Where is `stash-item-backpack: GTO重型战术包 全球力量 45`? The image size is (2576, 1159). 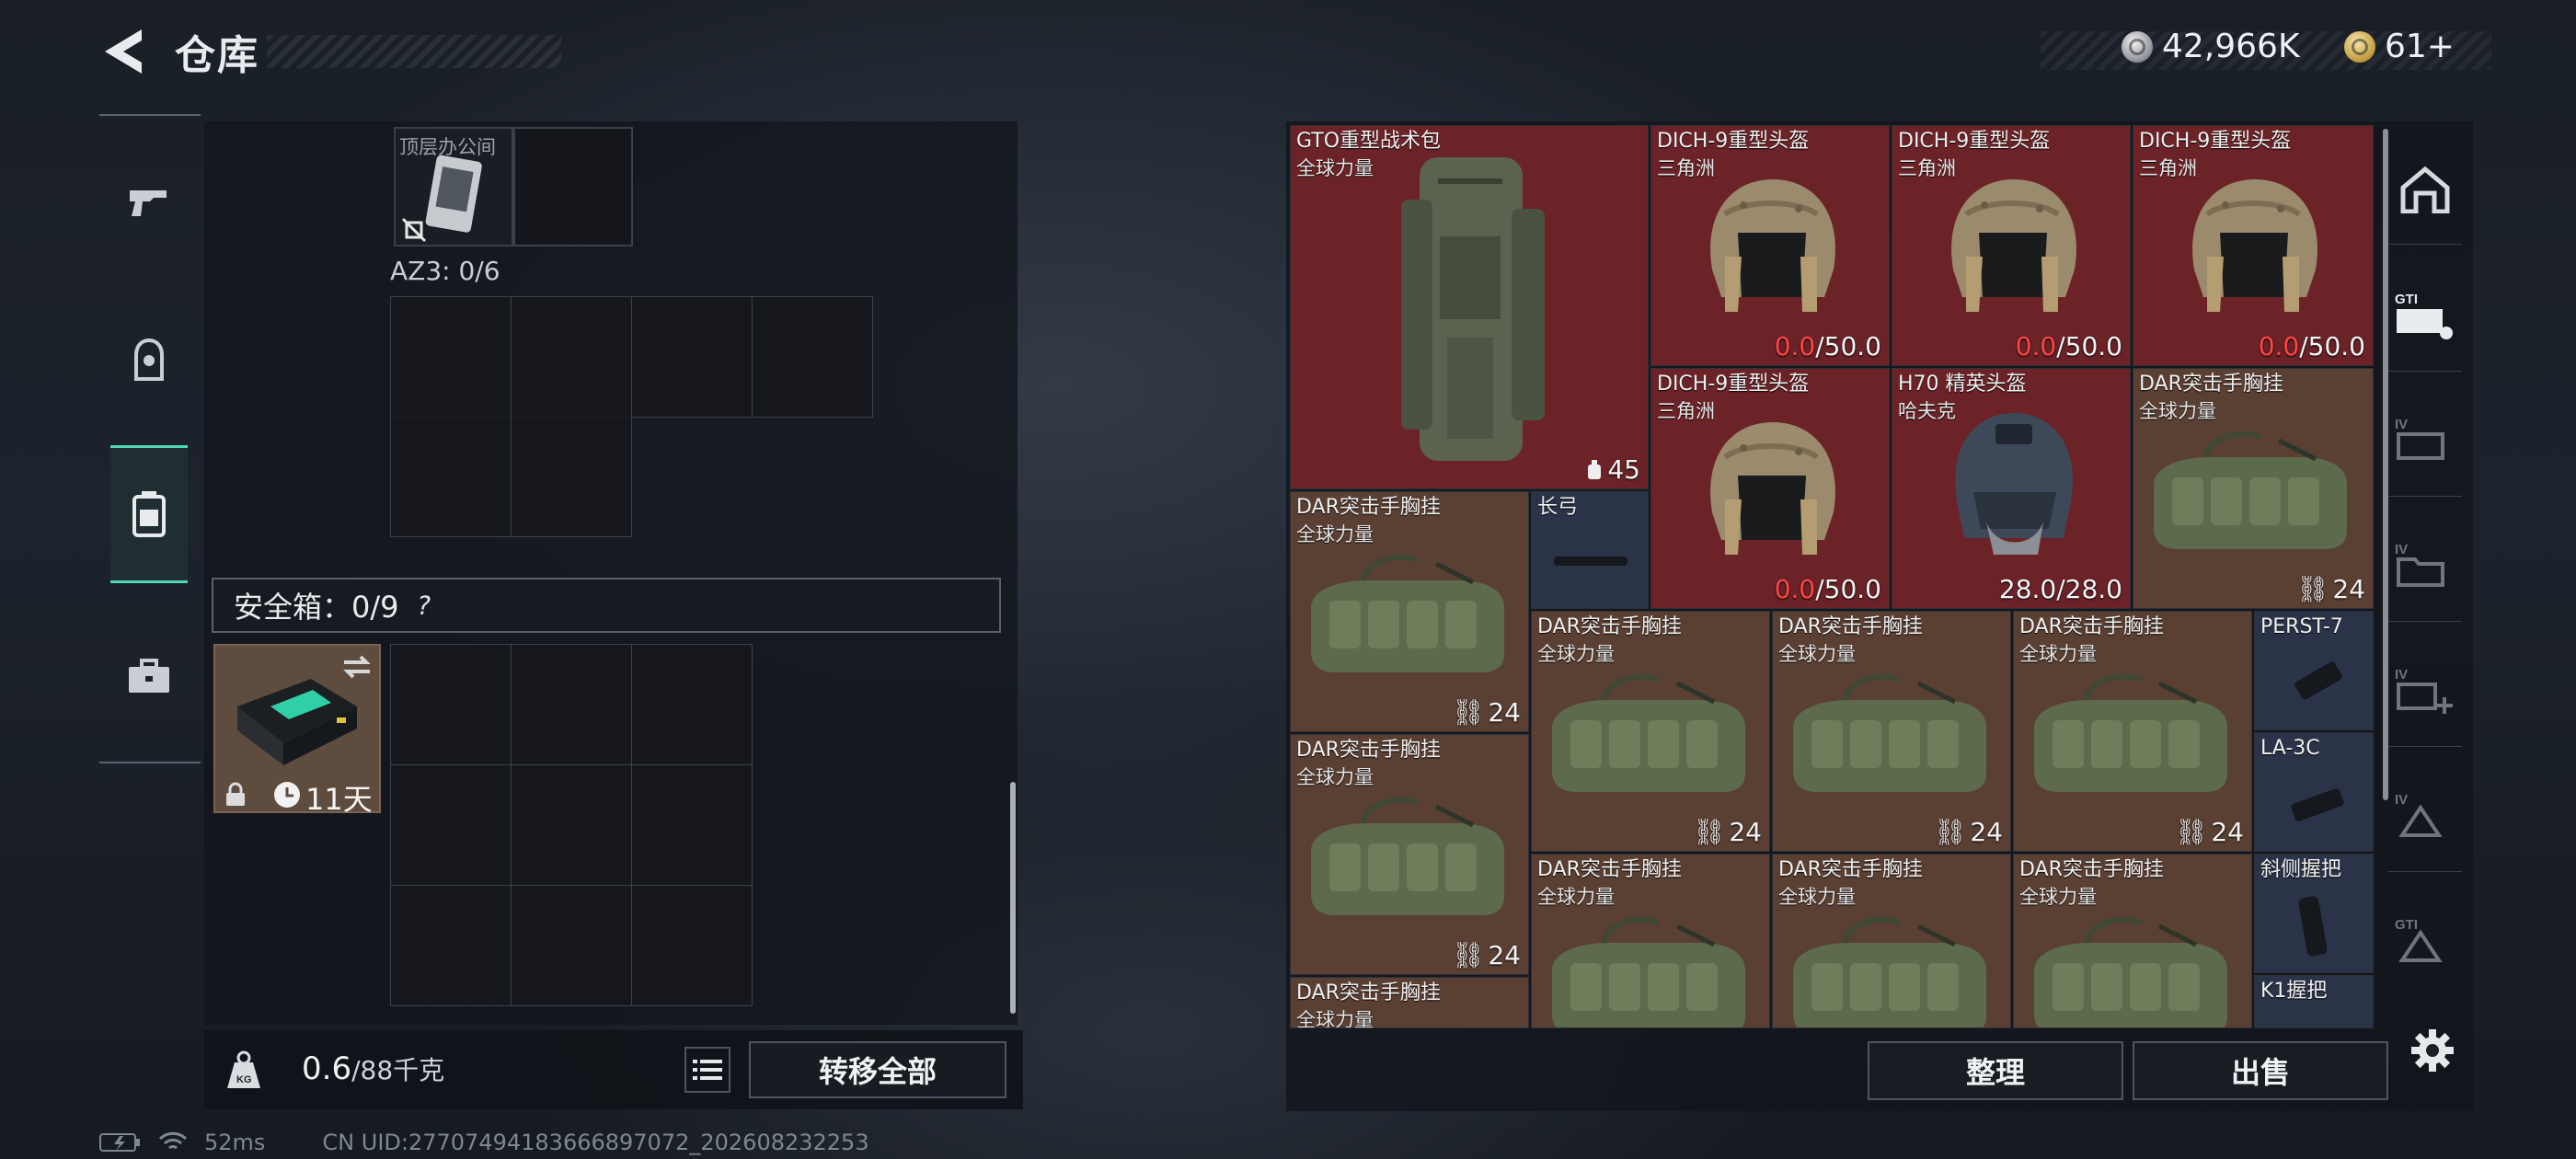
stash-item-backpack: GTO重型战术包 全球力量 45 is located at coordinates (1469, 307).